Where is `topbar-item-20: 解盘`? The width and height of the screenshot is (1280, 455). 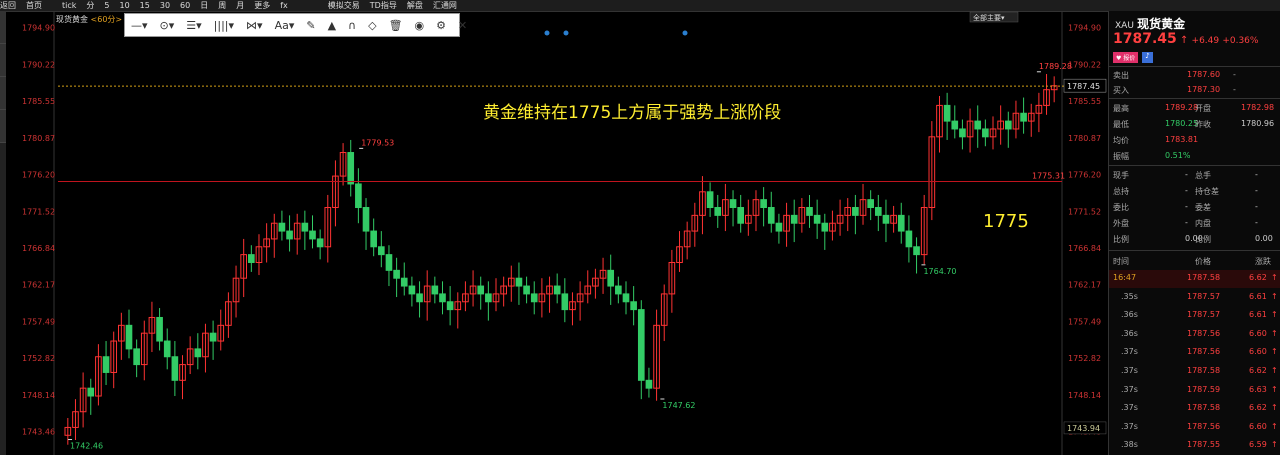
topbar-item-20: 解盘 is located at coordinates (415, 5).